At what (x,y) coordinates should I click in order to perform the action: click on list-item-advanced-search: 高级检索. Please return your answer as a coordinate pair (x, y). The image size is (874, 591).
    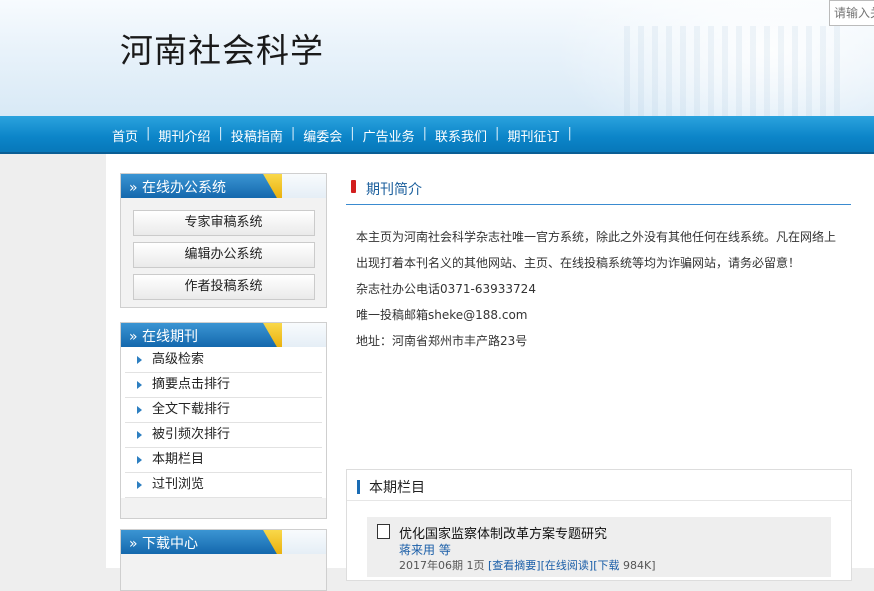
    Looking at the image, I should click on (223, 360).